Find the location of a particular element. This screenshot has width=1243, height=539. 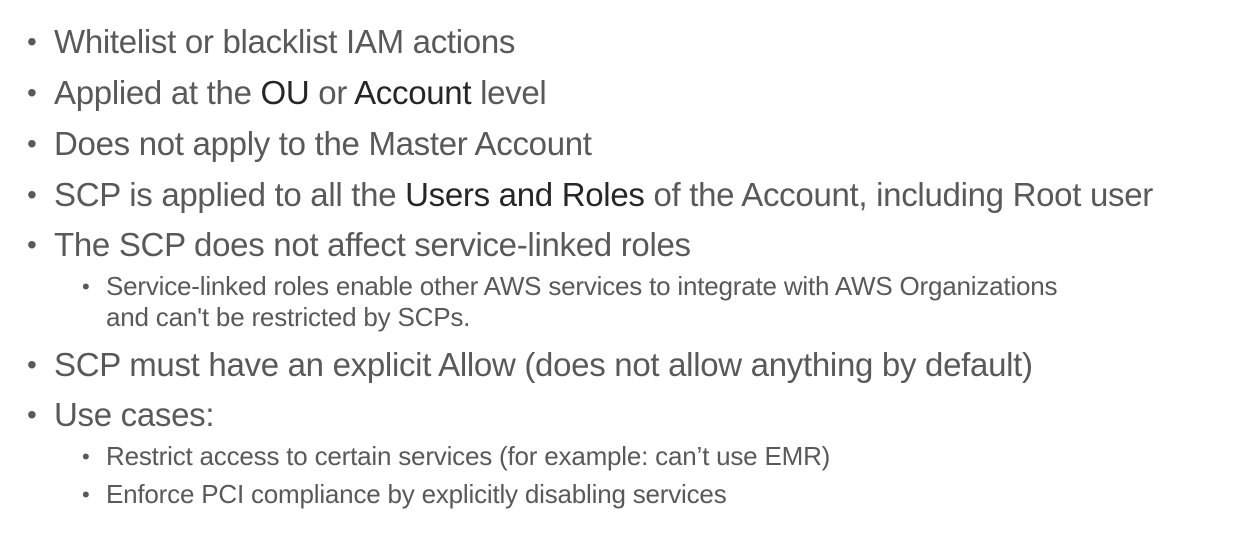

bullet-text: of the Account, including Root user is located at coordinates (898, 194).